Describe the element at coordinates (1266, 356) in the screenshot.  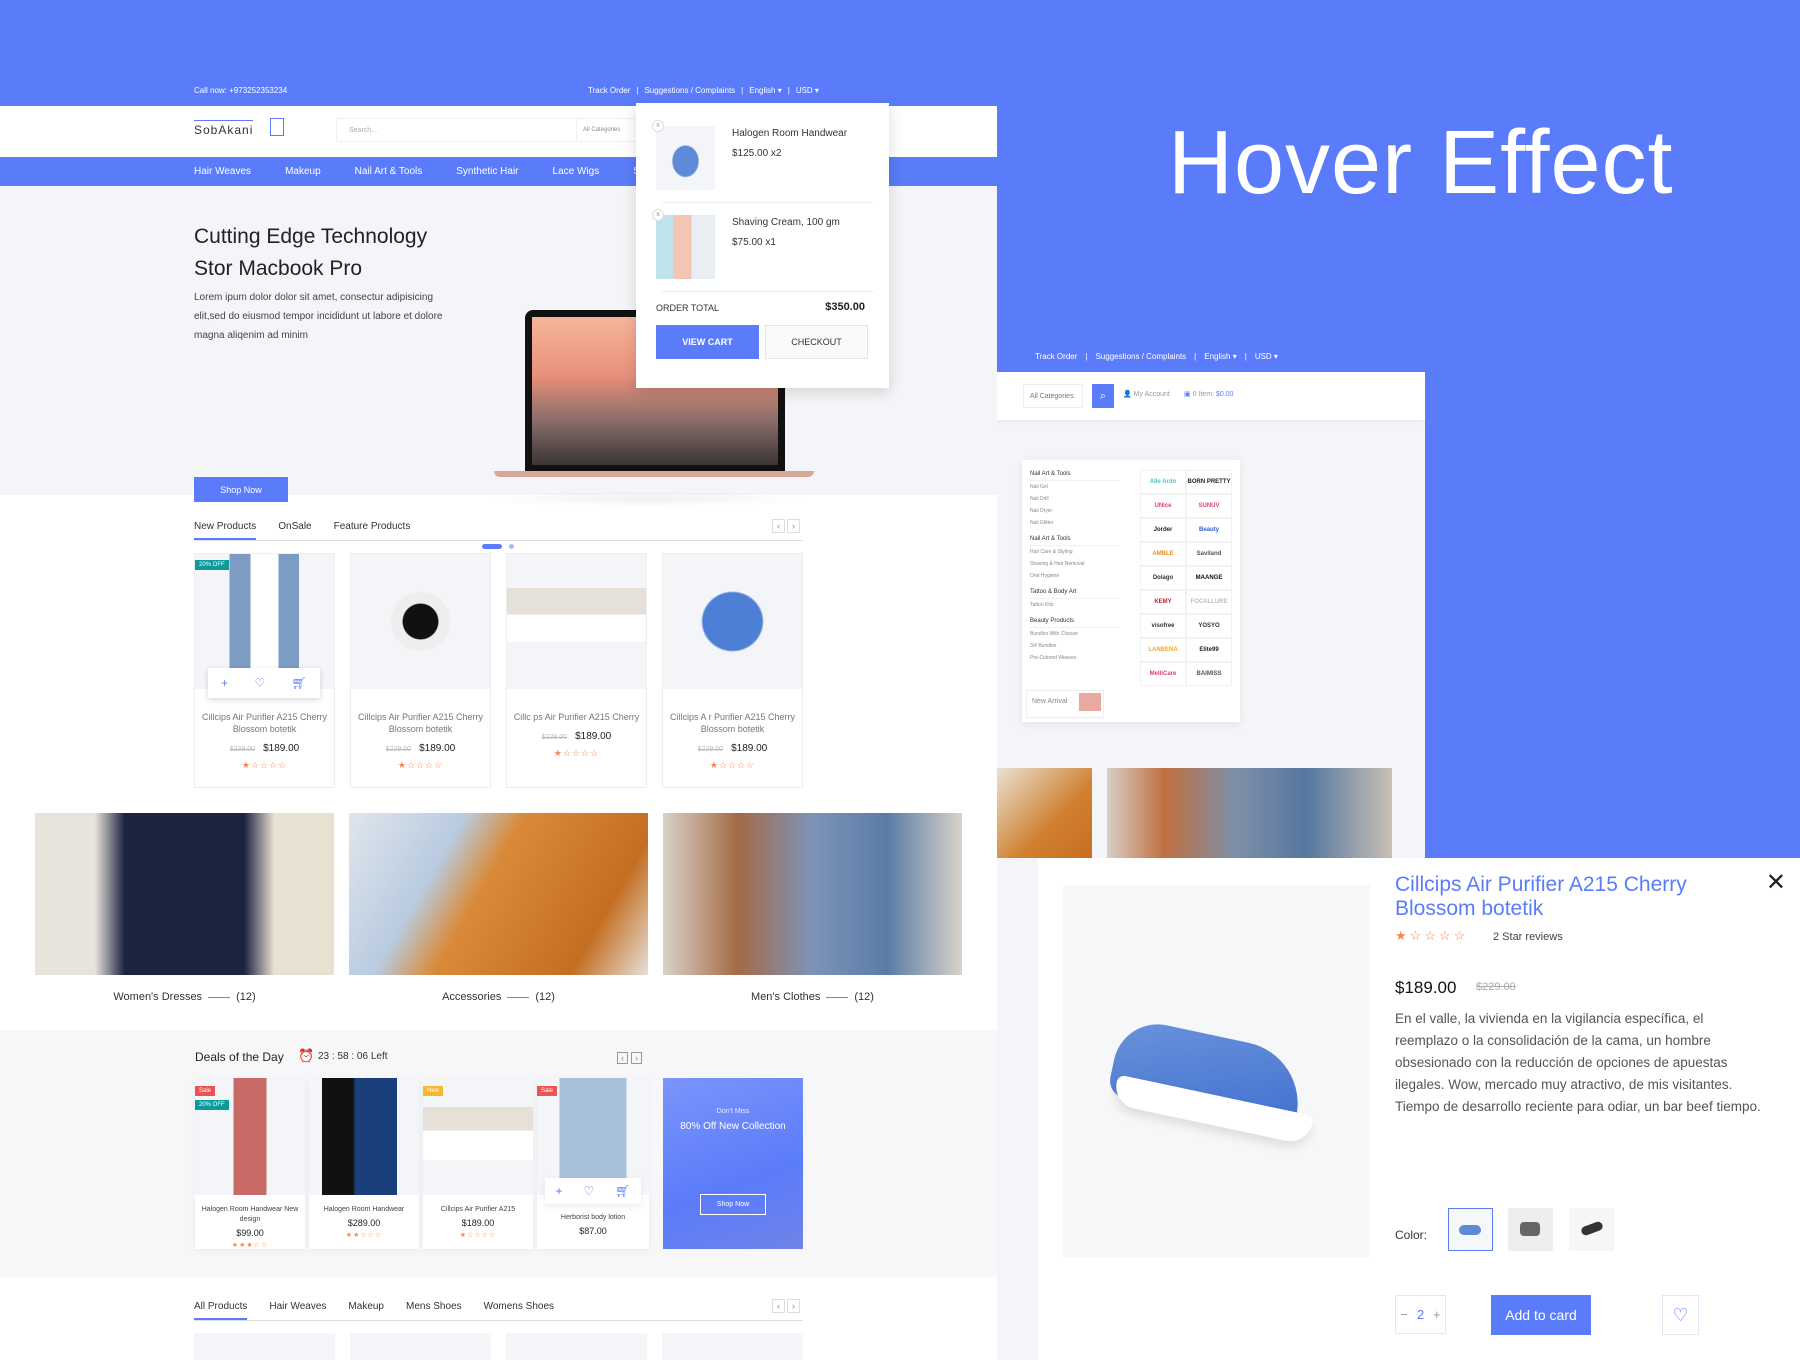
I see `second-currency-select: USD ▾` at that location.